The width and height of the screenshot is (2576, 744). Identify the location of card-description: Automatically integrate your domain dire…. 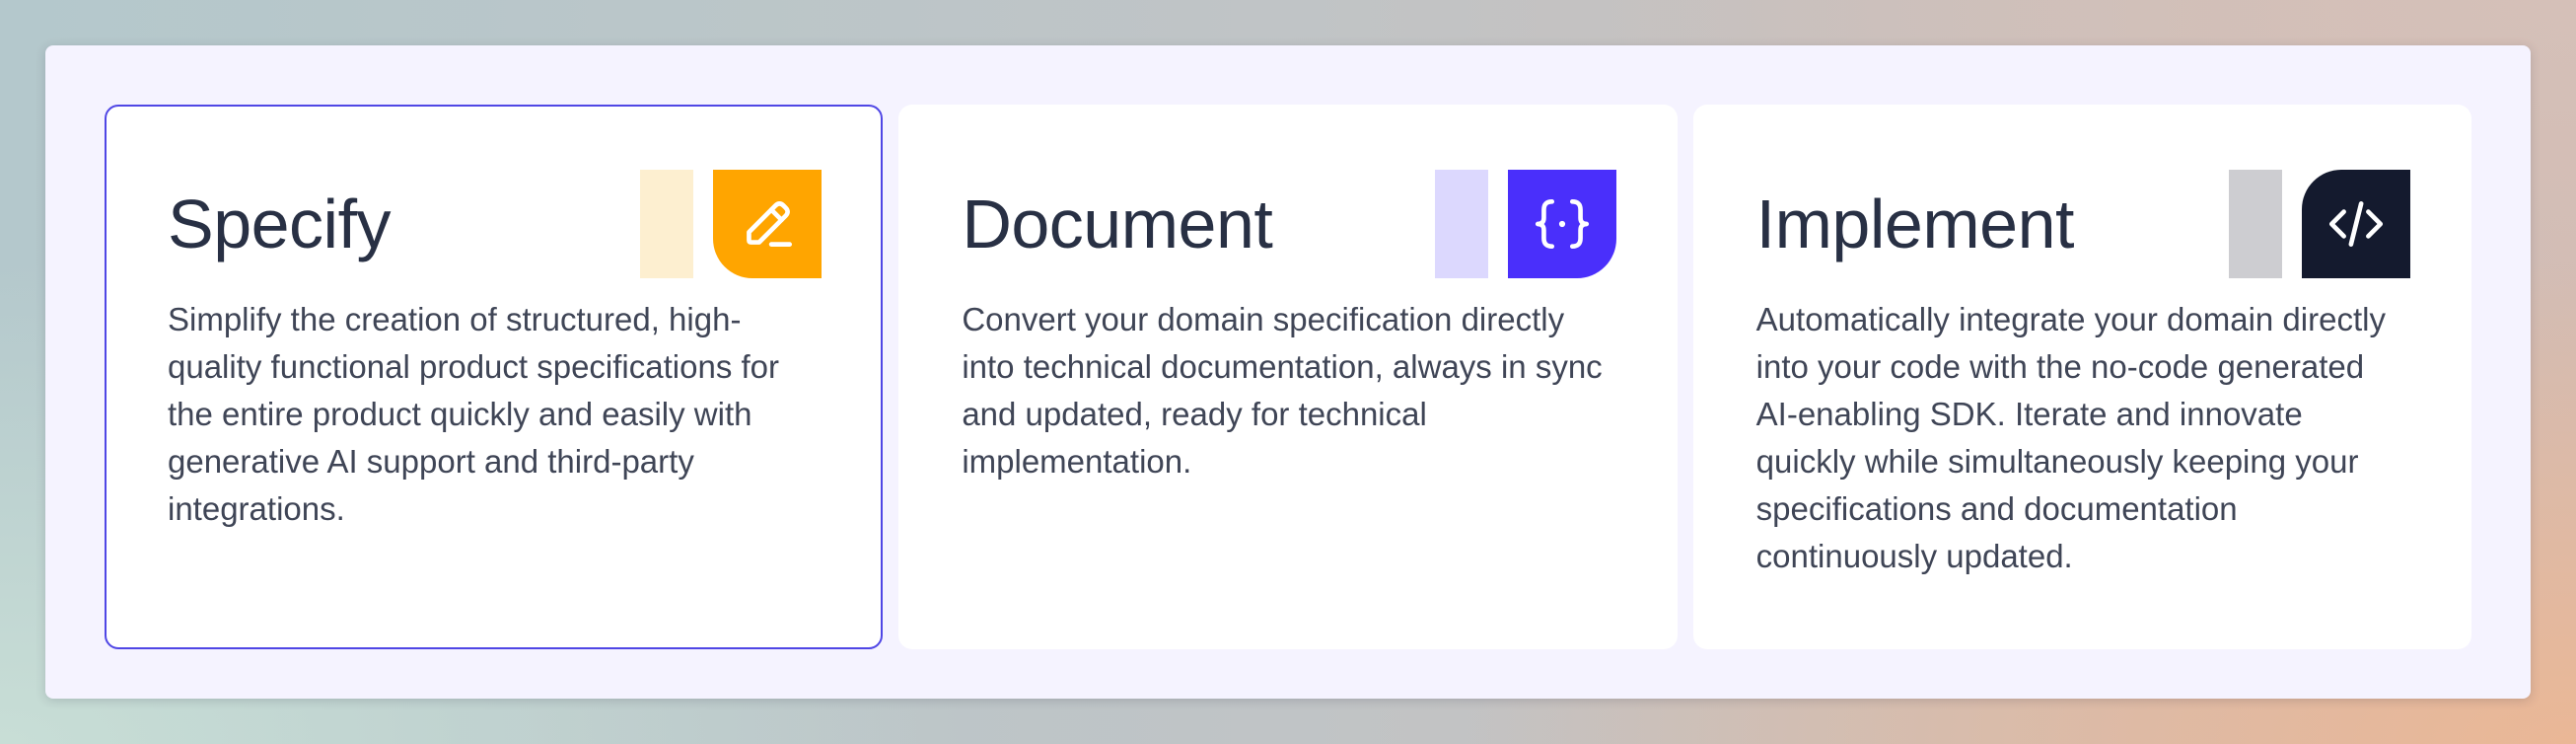
(2070, 437).